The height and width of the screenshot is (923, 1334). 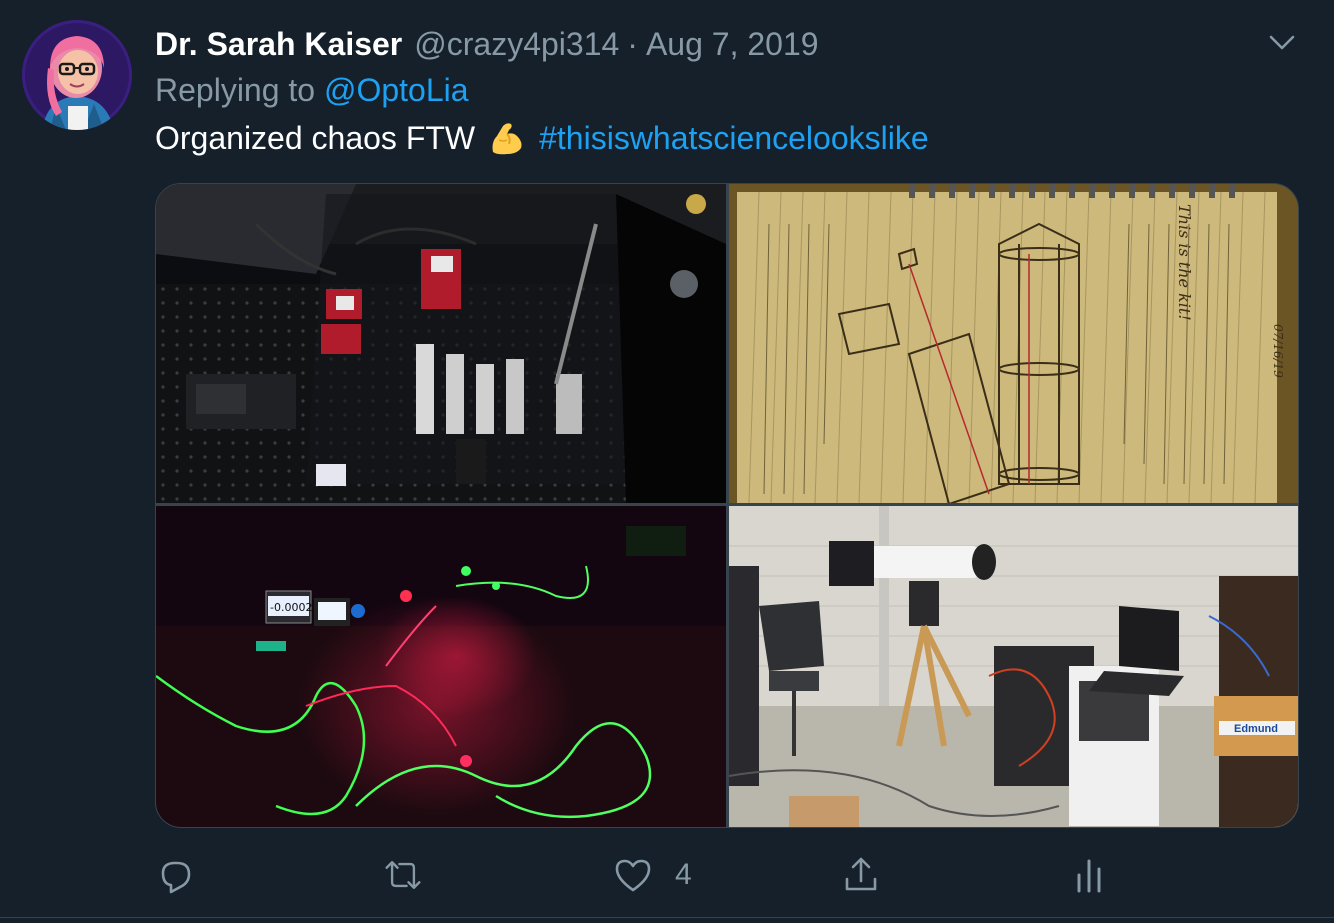 I want to click on retweet-icon, so click(x=403, y=875).